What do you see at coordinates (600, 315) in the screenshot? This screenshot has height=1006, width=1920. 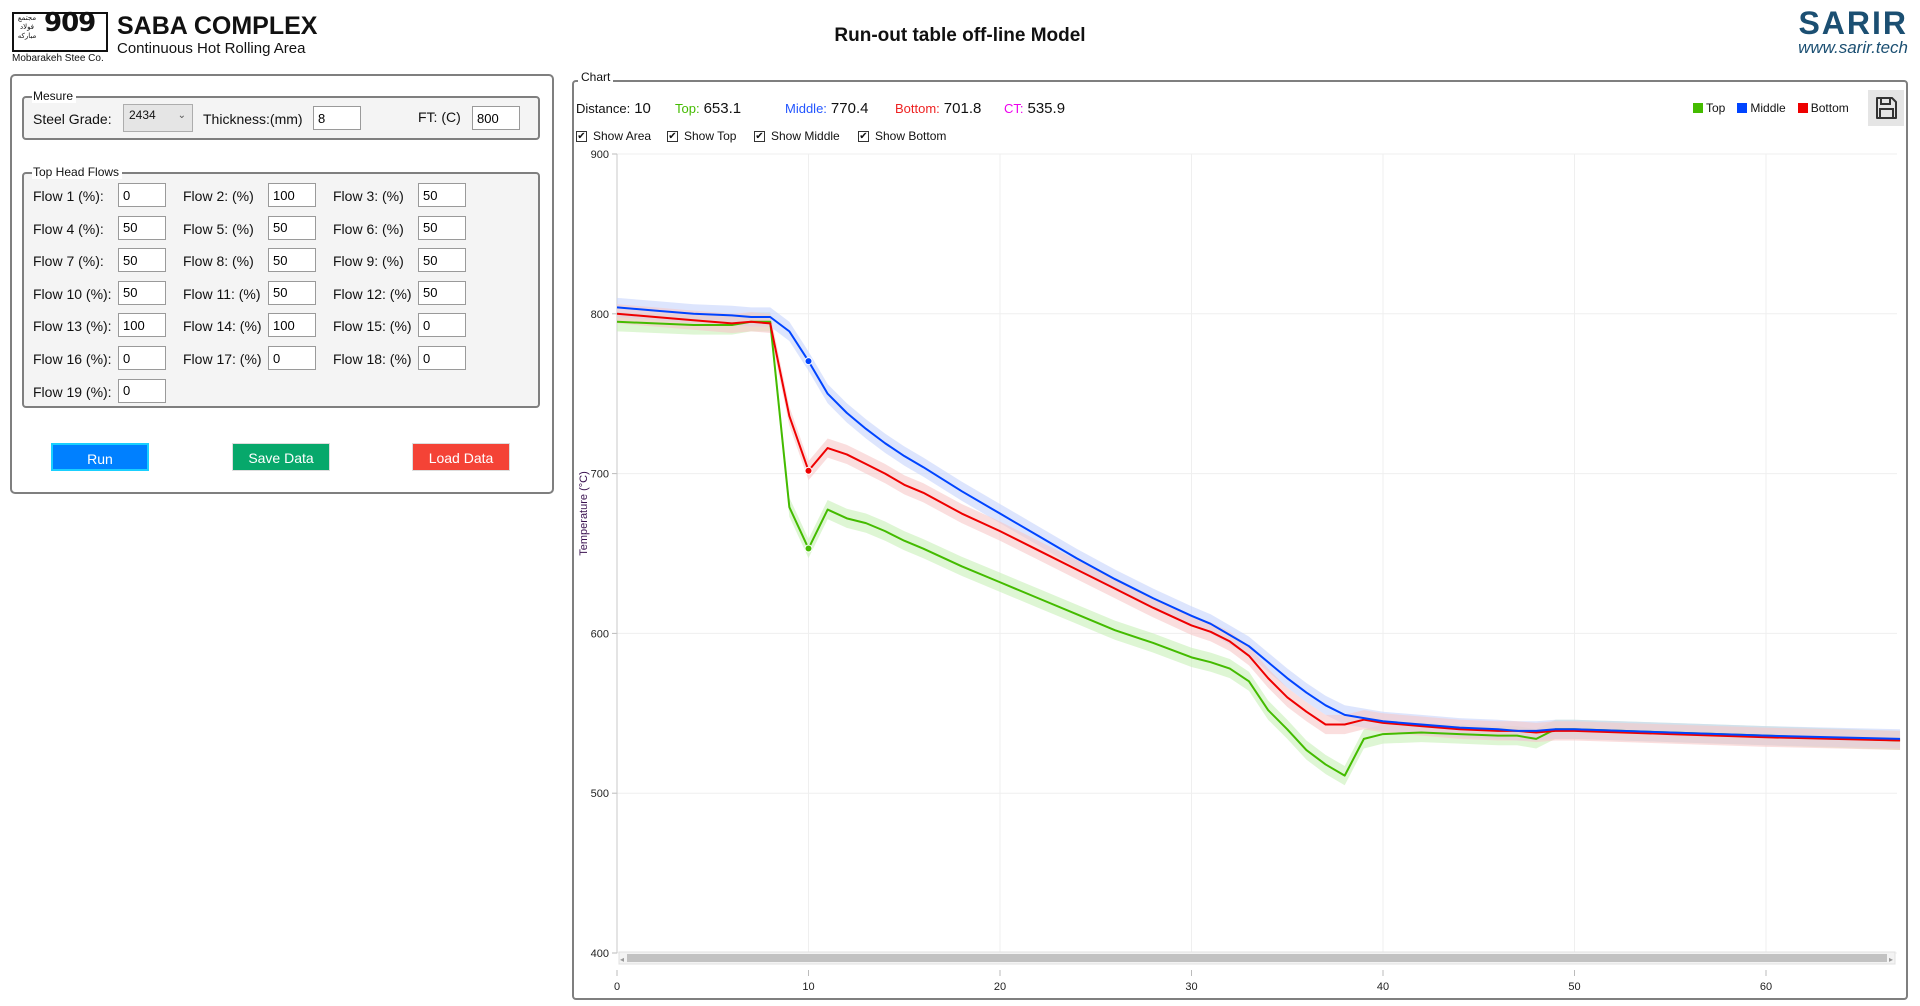 I see `y-tick-label: 800` at bounding box center [600, 315].